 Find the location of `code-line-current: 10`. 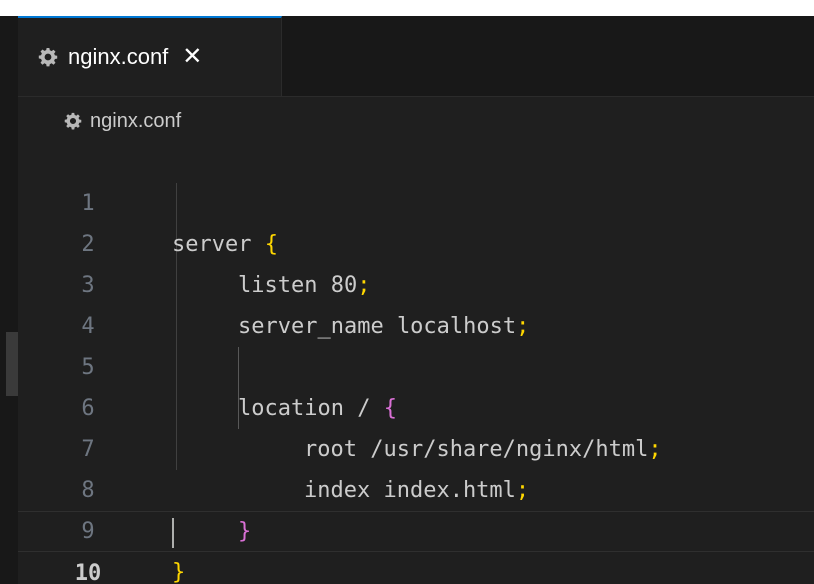

code-line-current: 10 is located at coordinates (416, 547).